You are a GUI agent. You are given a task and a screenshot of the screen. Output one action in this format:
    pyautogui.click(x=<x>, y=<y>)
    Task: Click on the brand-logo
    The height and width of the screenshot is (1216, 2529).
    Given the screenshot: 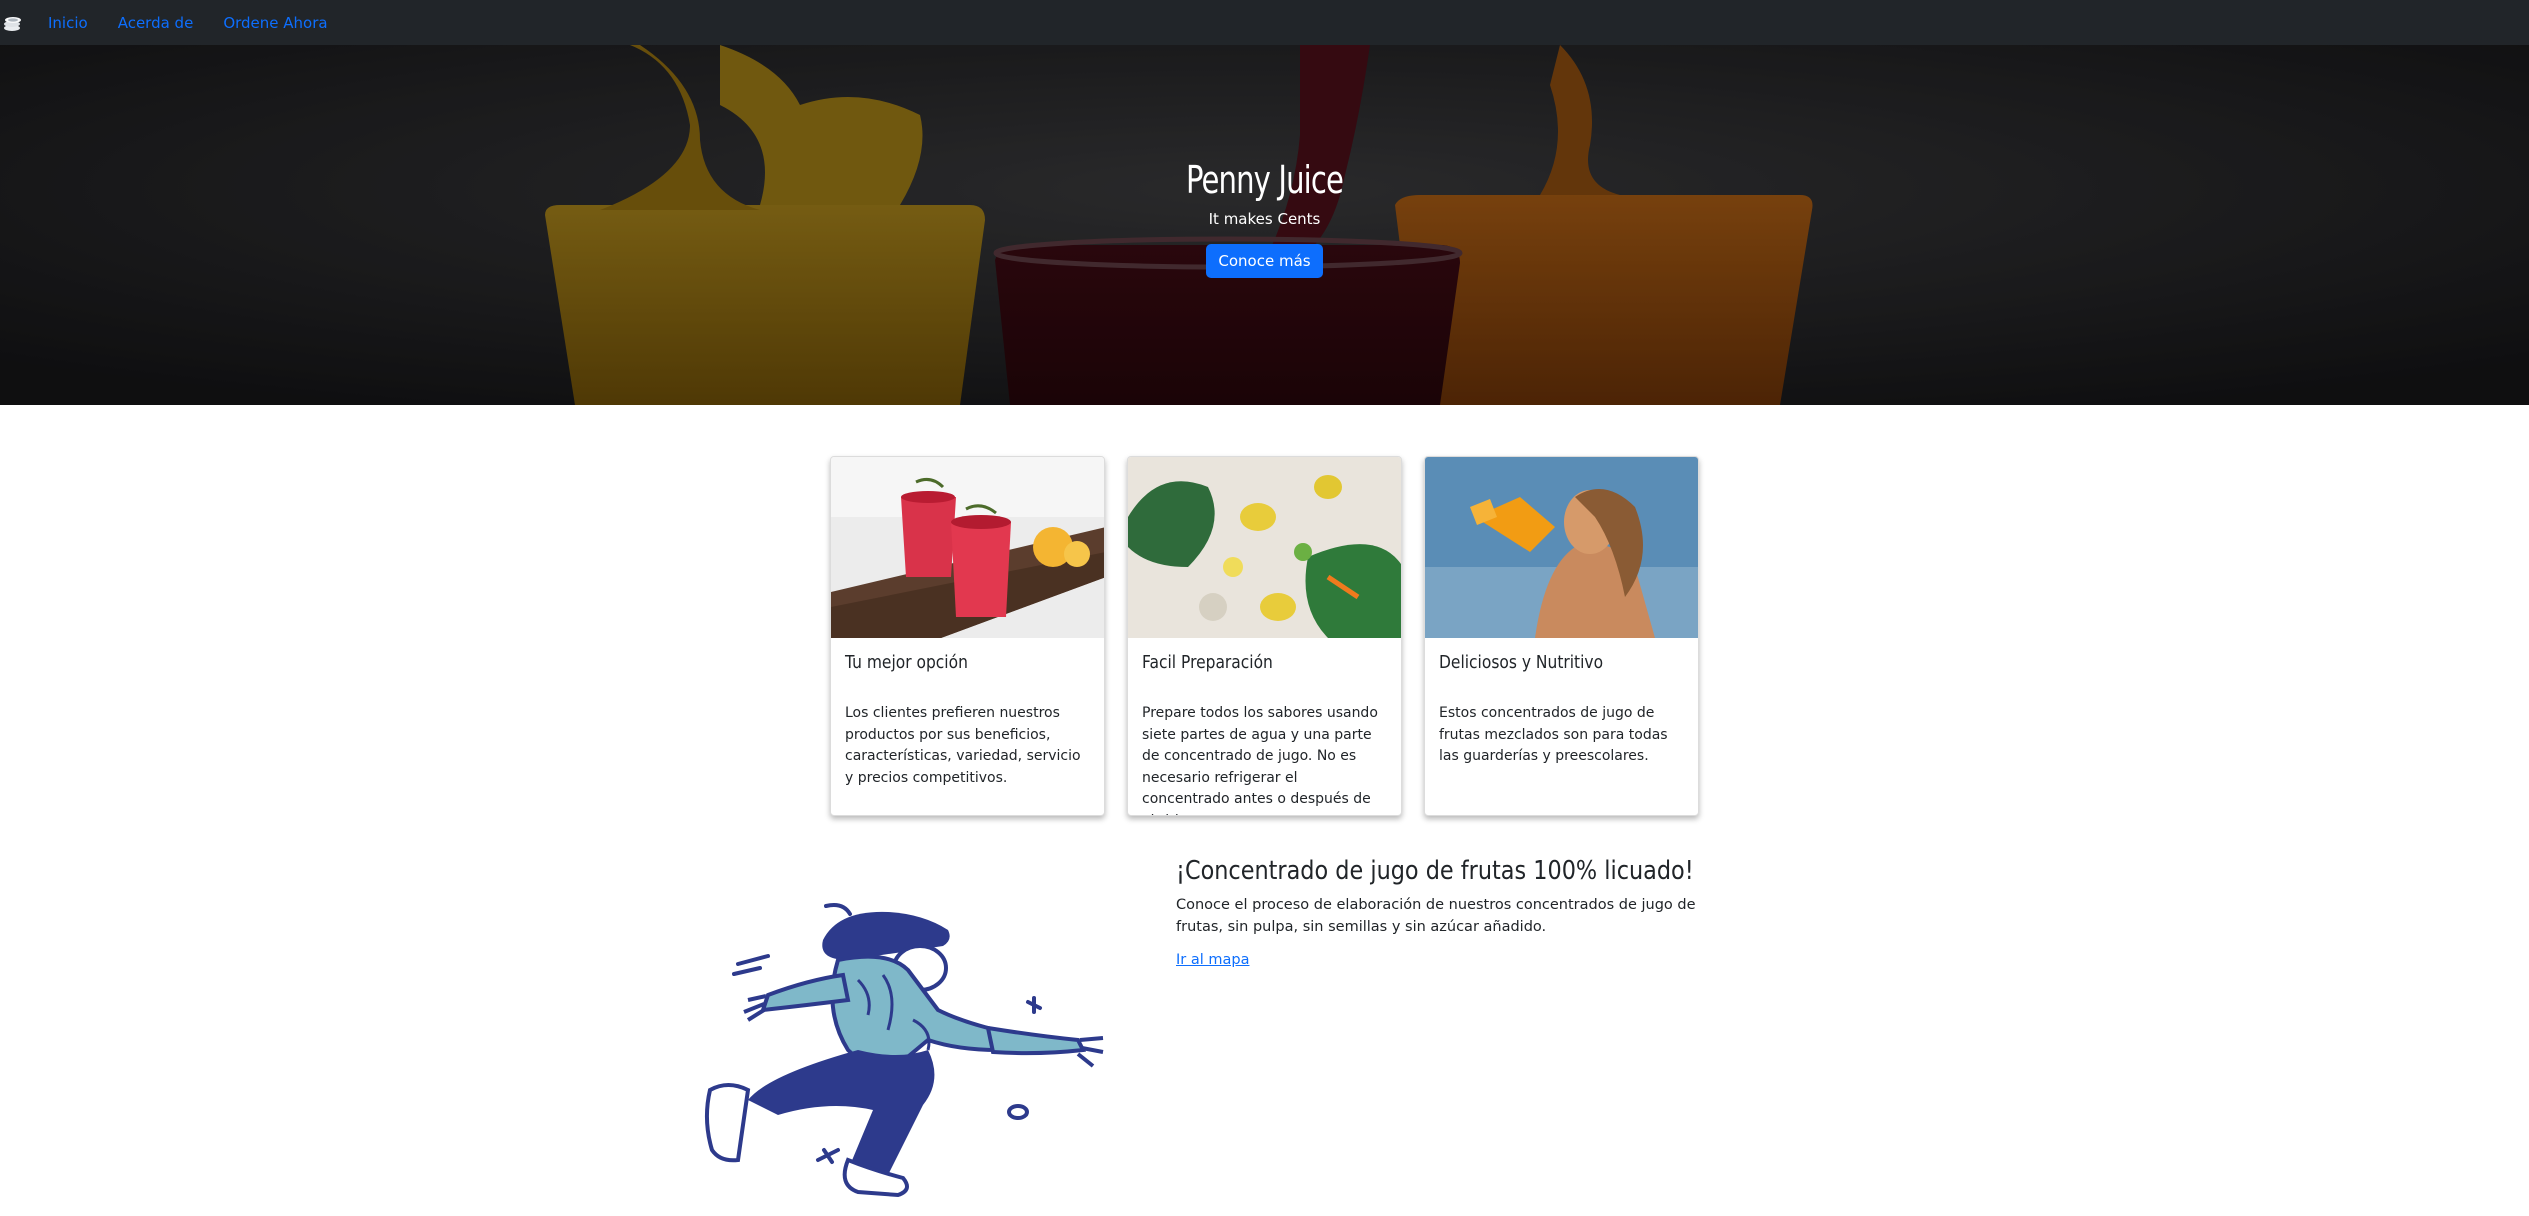 What is the action you would take?
    pyautogui.click(x=13, y=23)
    